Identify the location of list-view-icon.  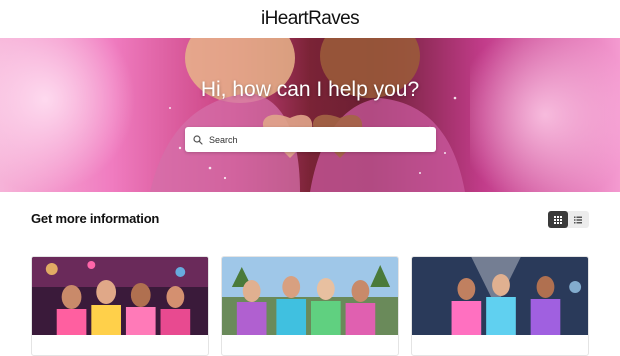
(578, 219).